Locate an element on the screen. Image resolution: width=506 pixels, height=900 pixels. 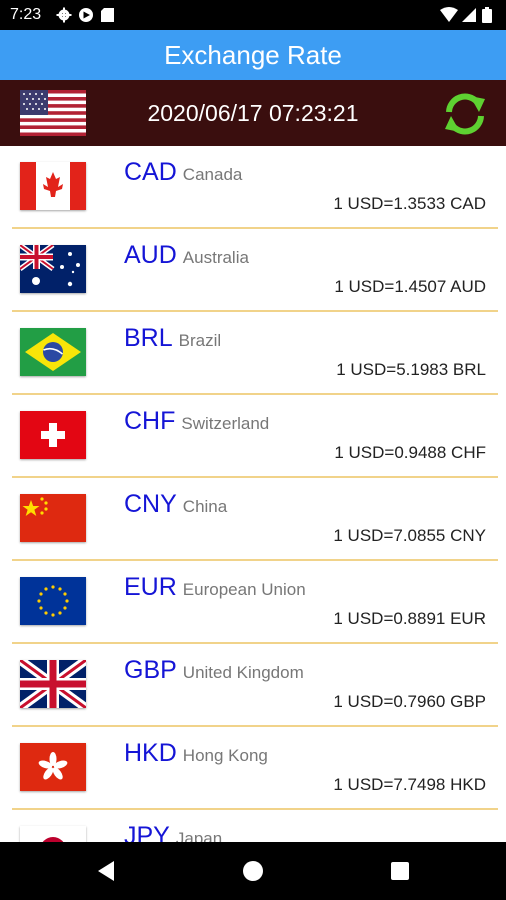
status-icons-right is located at coordinates (468, 17).